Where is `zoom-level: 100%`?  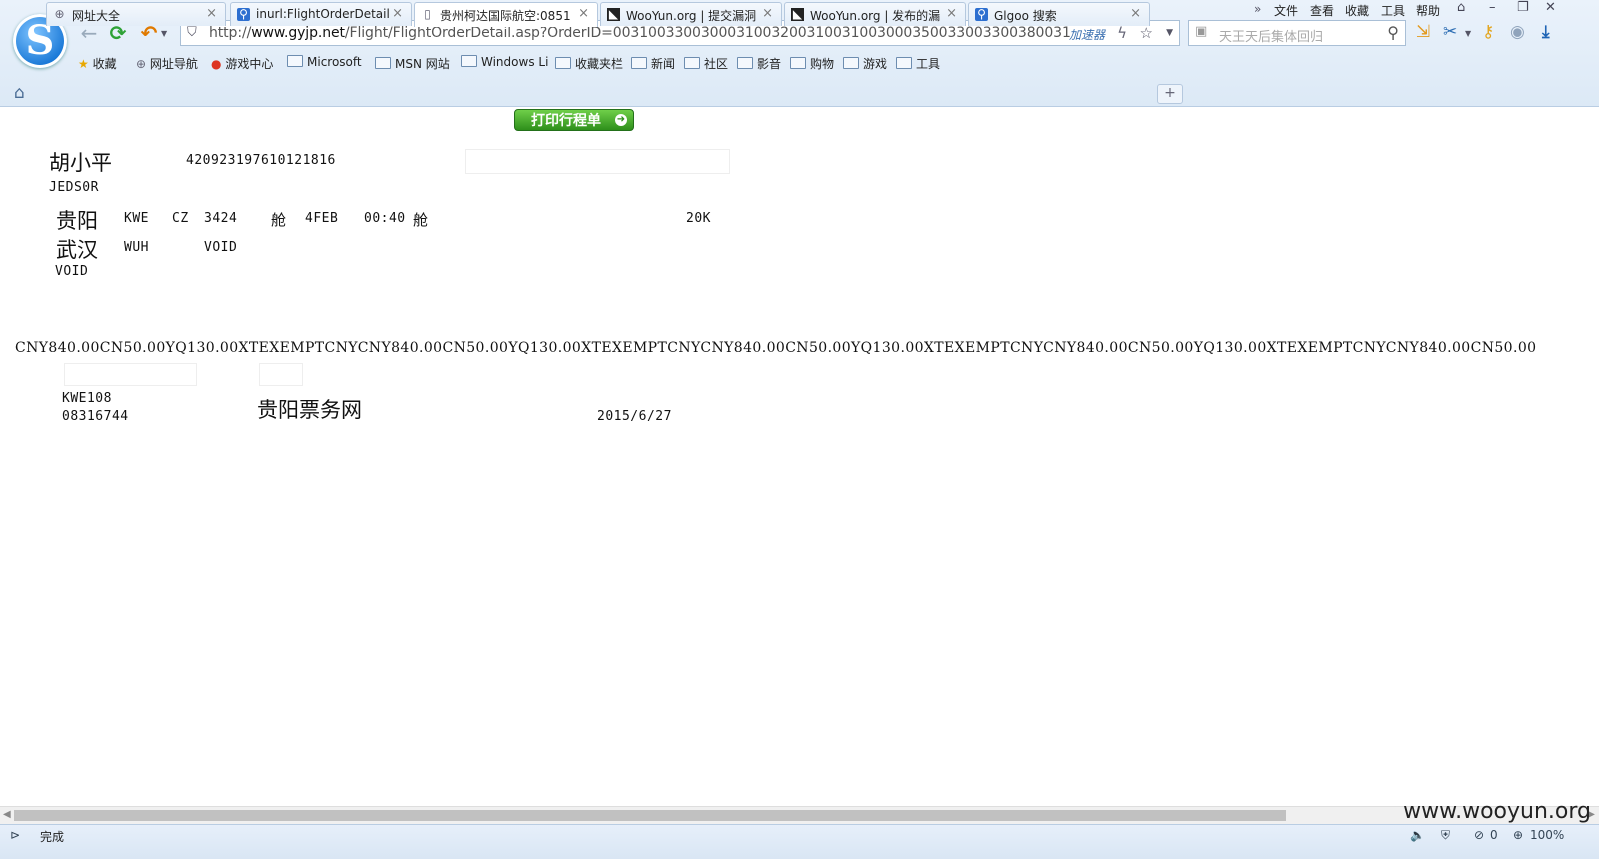
zoom-level: 100% is located at coordinates (1547, 835).